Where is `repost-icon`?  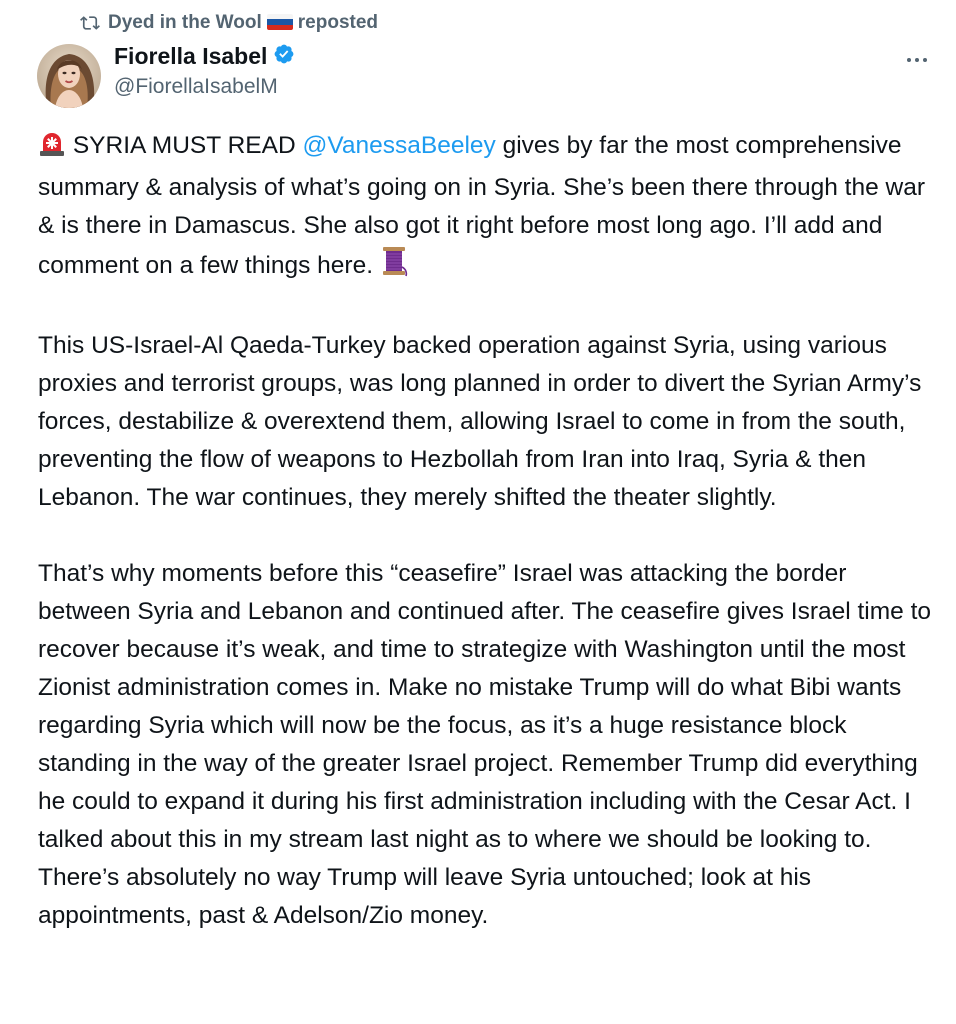
repost-icon is located at coordinates (90, 23).